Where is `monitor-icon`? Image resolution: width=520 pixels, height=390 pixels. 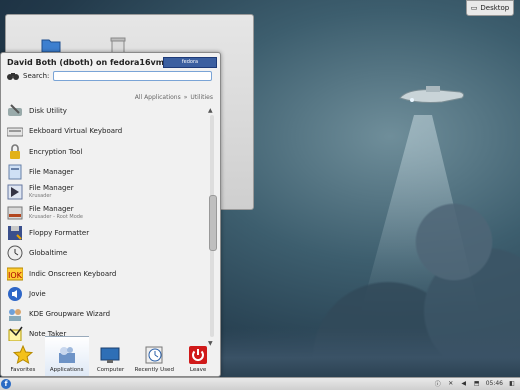
monitor-icon is located at coordinates (110, 355).